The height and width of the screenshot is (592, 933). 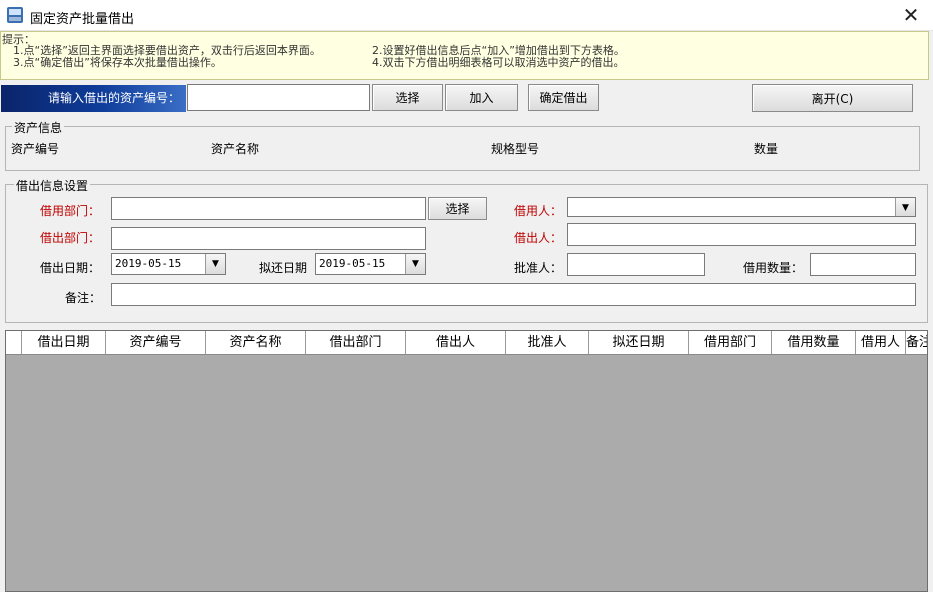 I want to click on column-header: 借出人, so click(x=456, y=342).